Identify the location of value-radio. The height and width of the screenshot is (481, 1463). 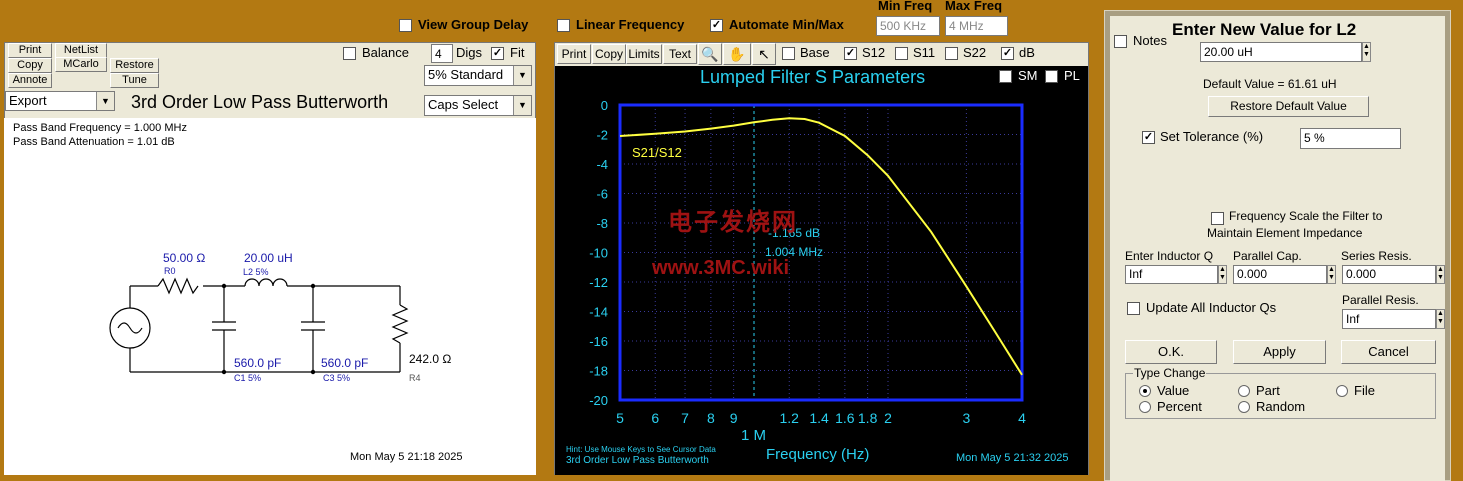
(1145, 391).